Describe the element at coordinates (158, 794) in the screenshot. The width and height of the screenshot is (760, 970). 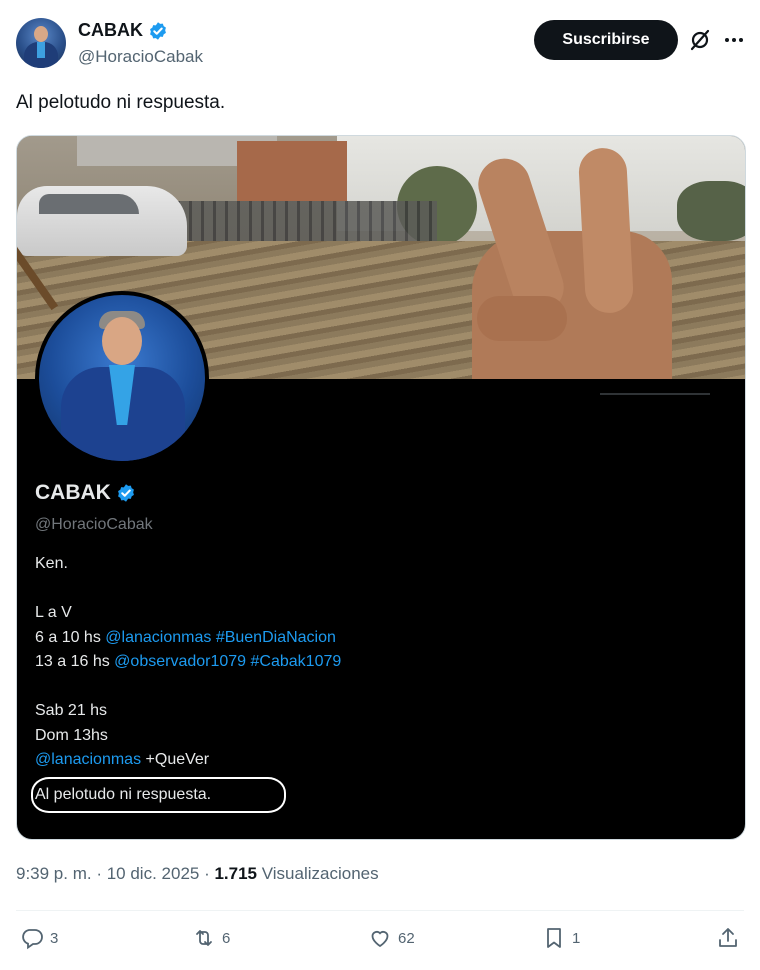
I see `hand-drawn-circle` at that location.